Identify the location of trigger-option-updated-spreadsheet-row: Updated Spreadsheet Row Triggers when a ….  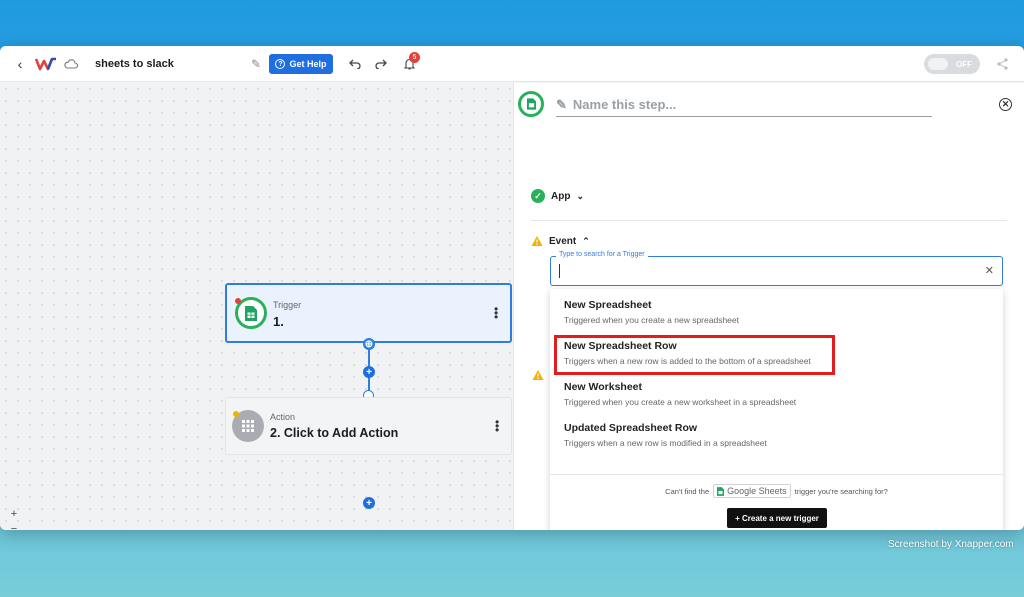
(776, 434).